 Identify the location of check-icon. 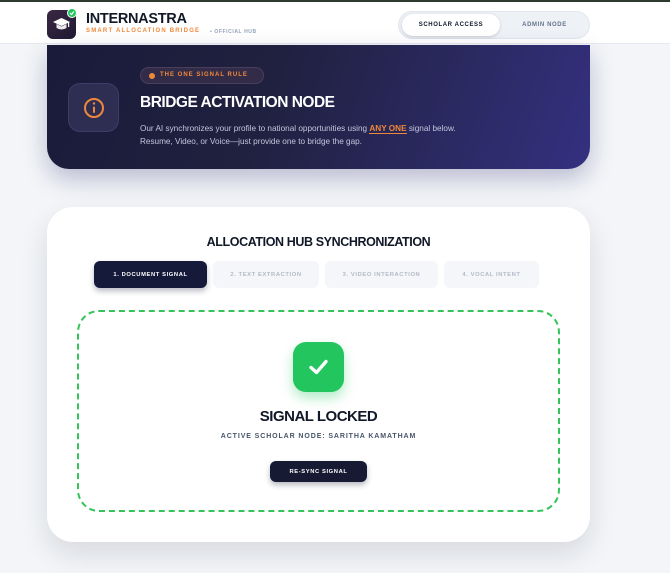
(318, 367).